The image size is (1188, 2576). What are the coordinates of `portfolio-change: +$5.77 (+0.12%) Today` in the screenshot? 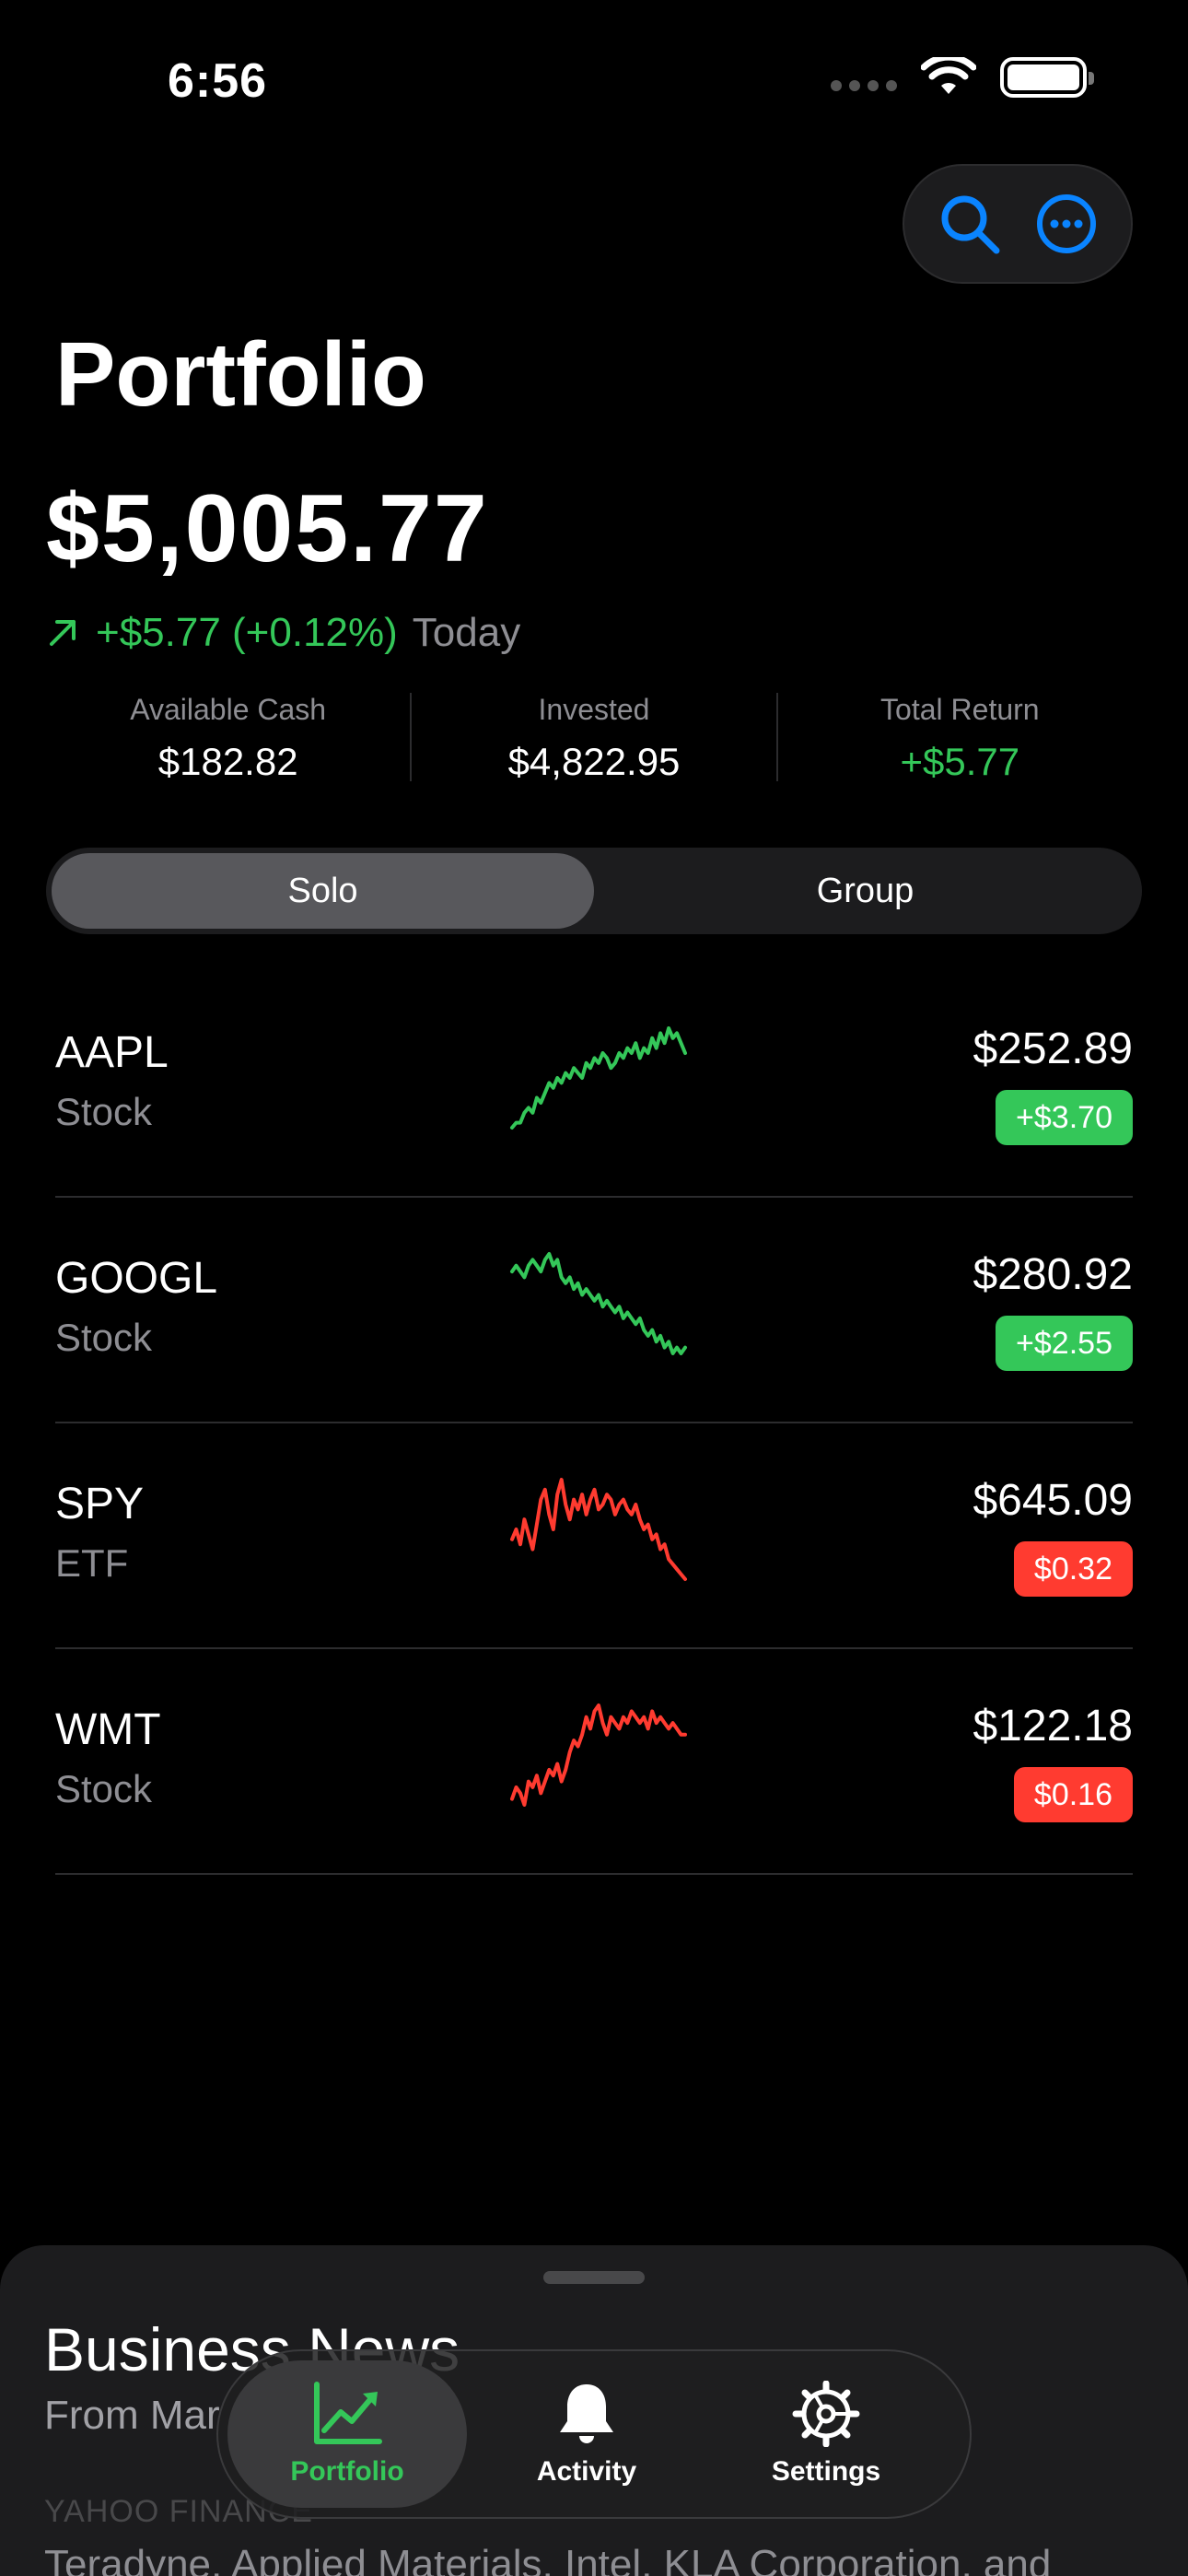 It's located at (283, 633).